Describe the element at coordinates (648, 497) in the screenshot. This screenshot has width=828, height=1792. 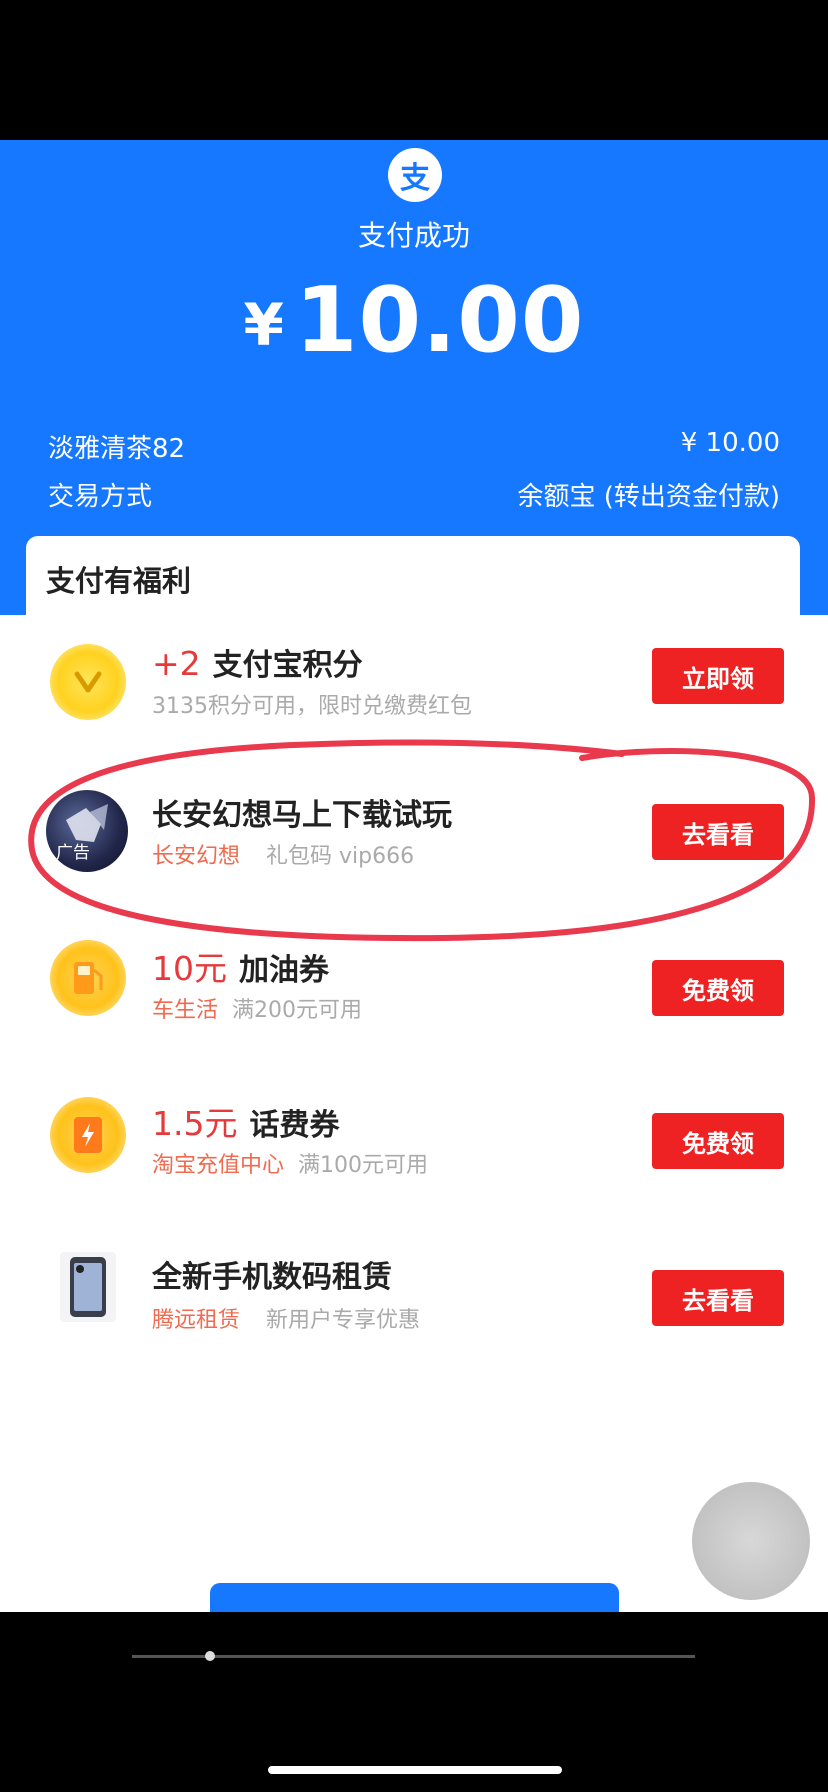
I see `method-value: 余额宝 (转出资金付款)` at that location.